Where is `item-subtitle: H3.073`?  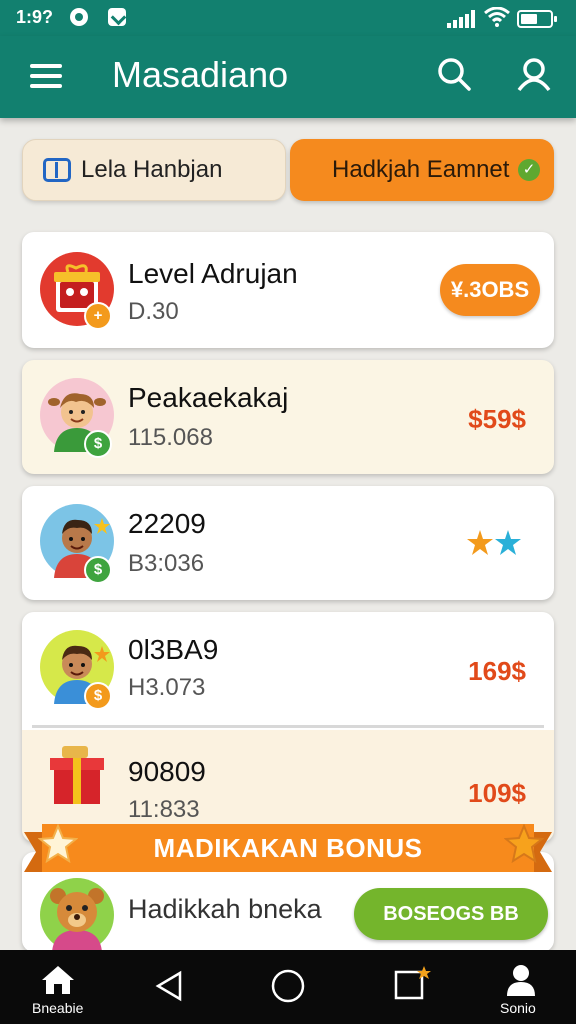
item-subtitle: H3.073 is located at coordinates (167, 687).